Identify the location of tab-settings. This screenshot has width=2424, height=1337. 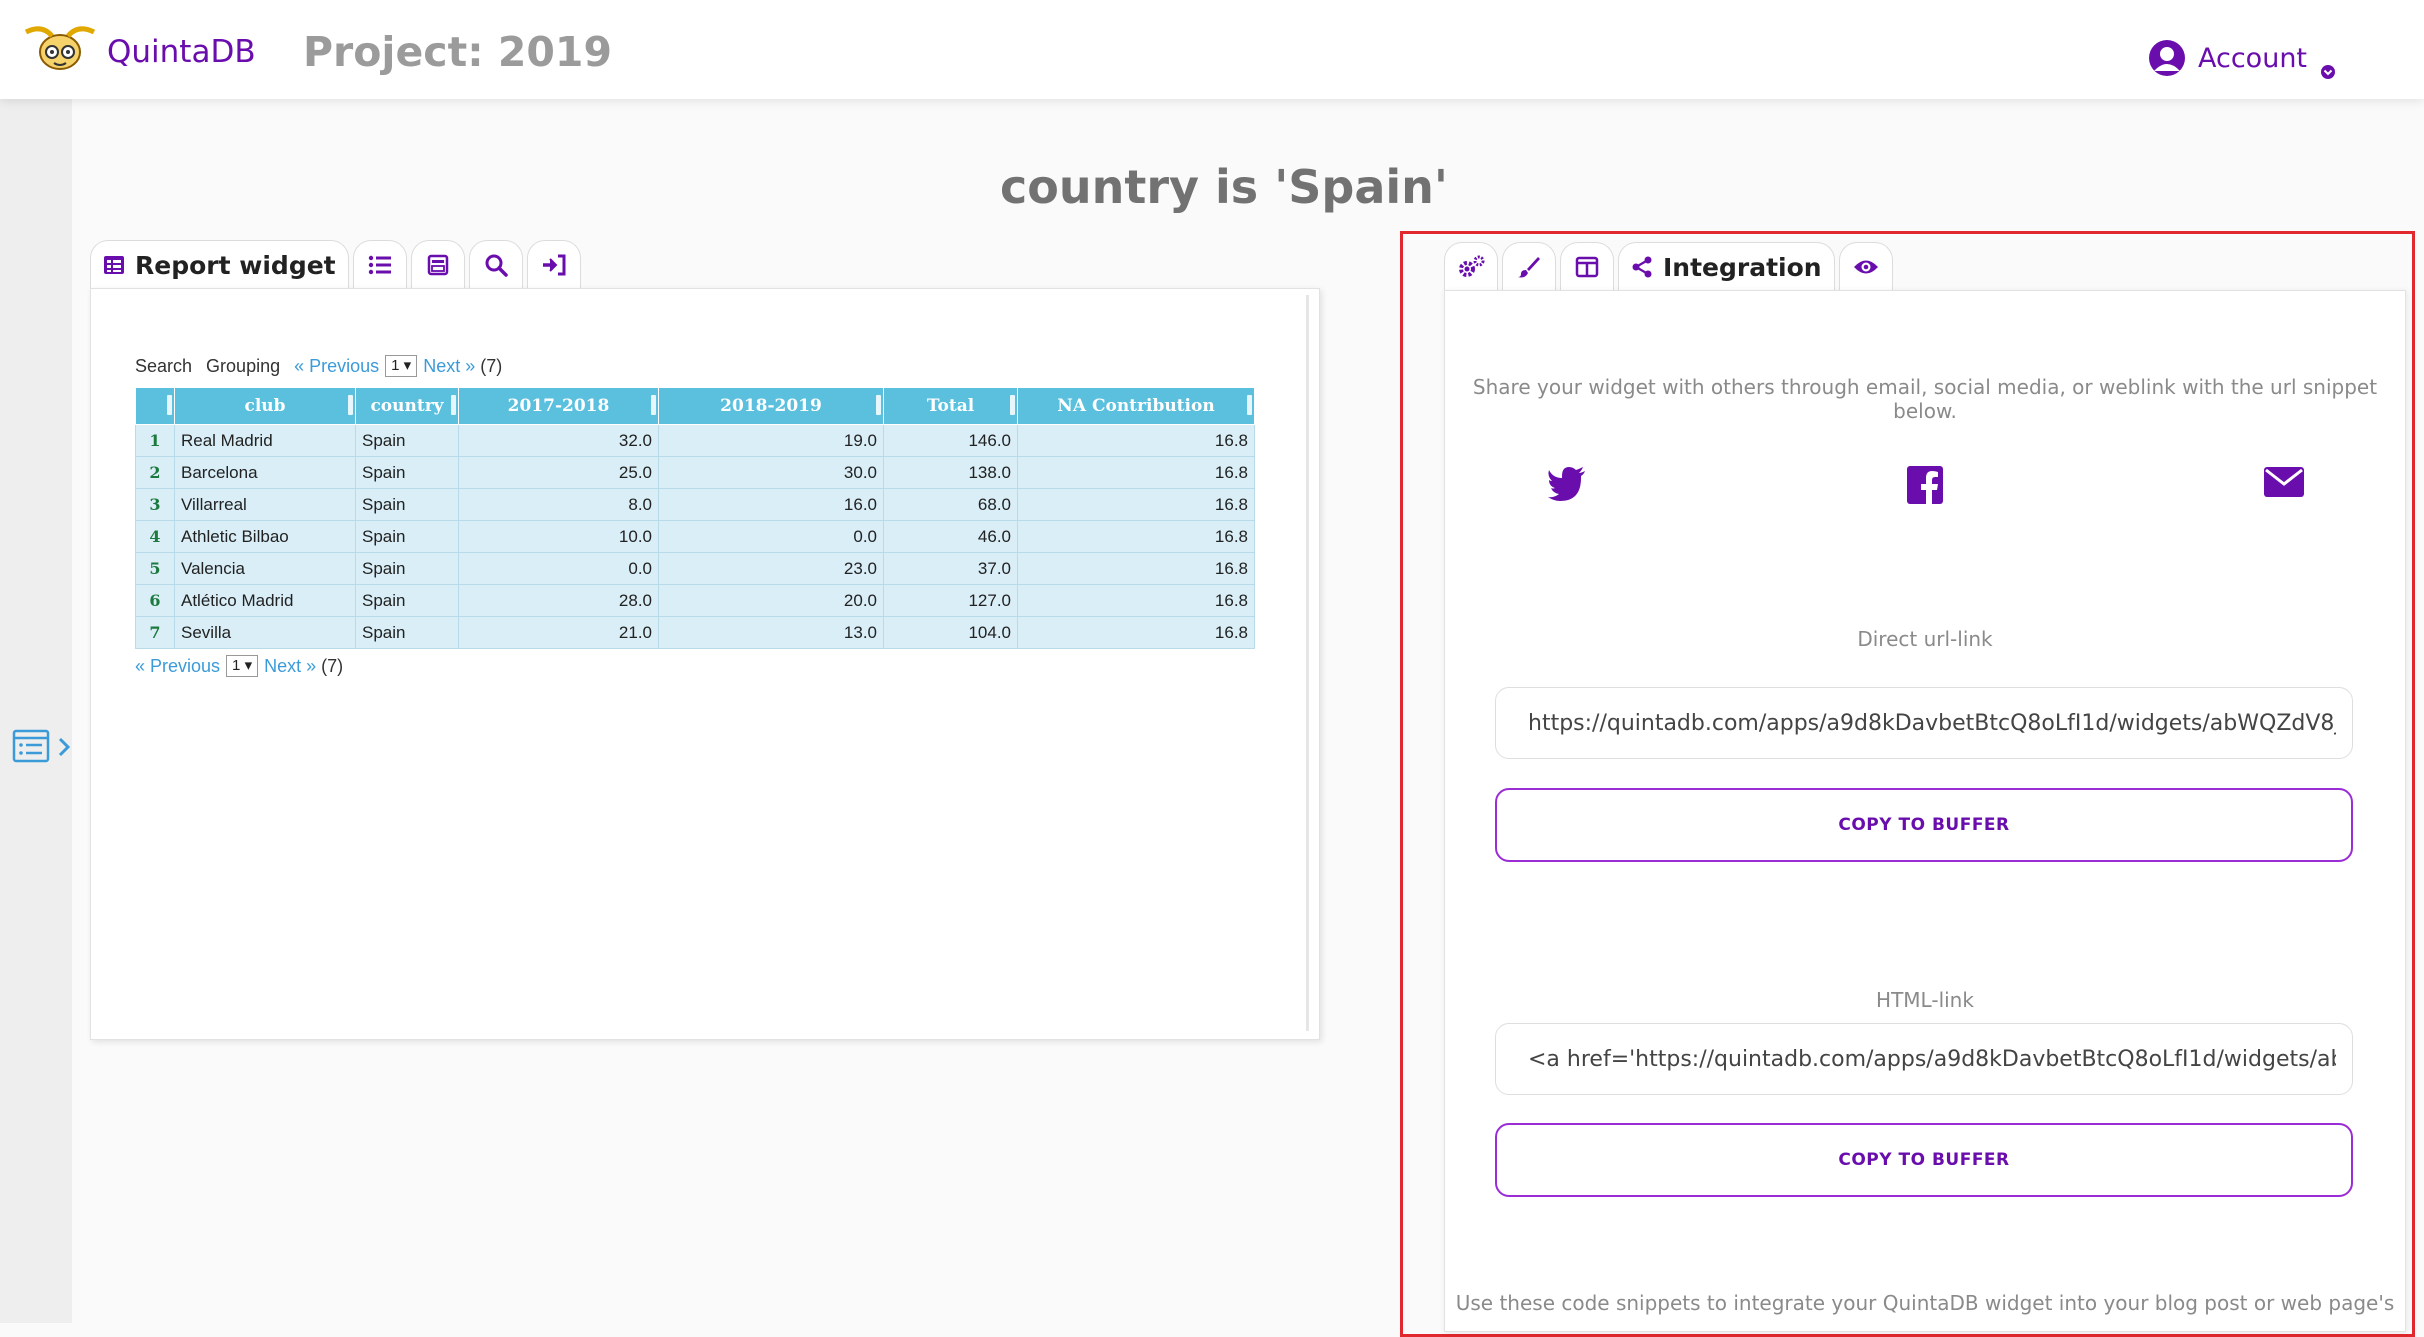
(1471, 266).